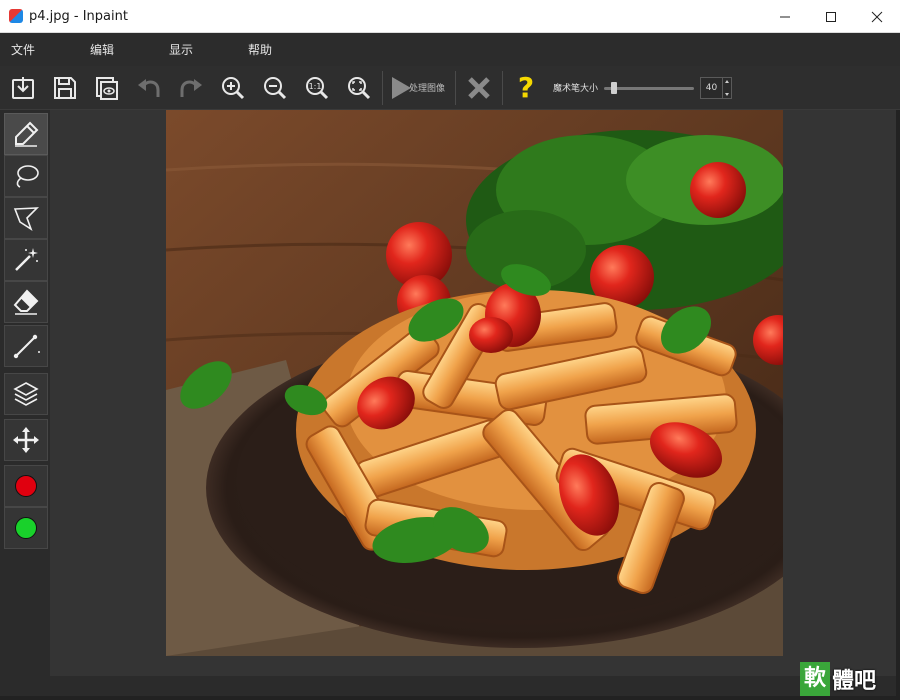  I want to click on fit-window-button, so click(359, 88).